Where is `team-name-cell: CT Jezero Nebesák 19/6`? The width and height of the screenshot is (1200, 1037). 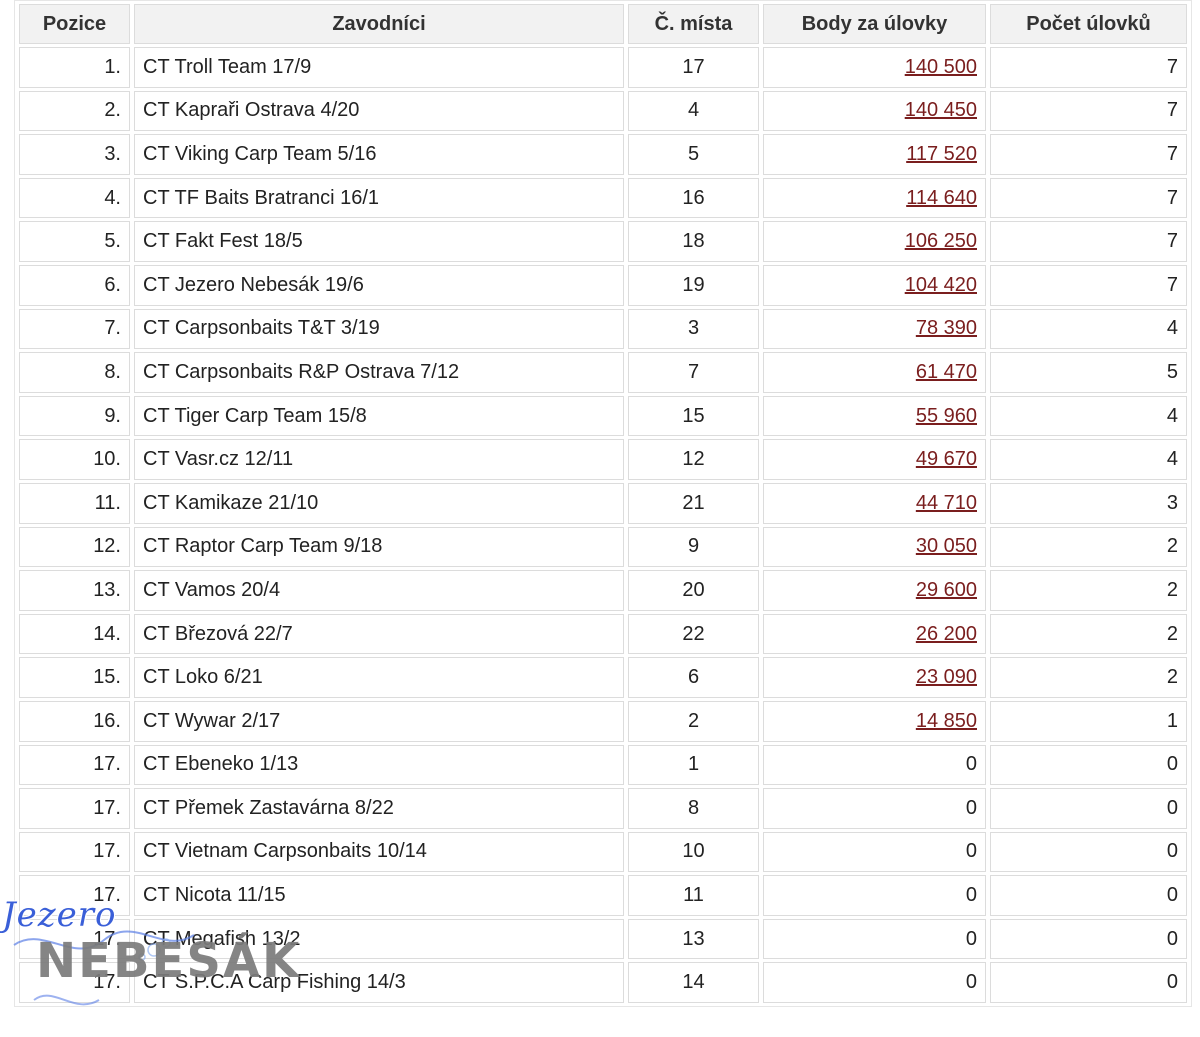 team-name-cell: CT Jezero Nebesák 19/6 is located at coordinates (379, 285).